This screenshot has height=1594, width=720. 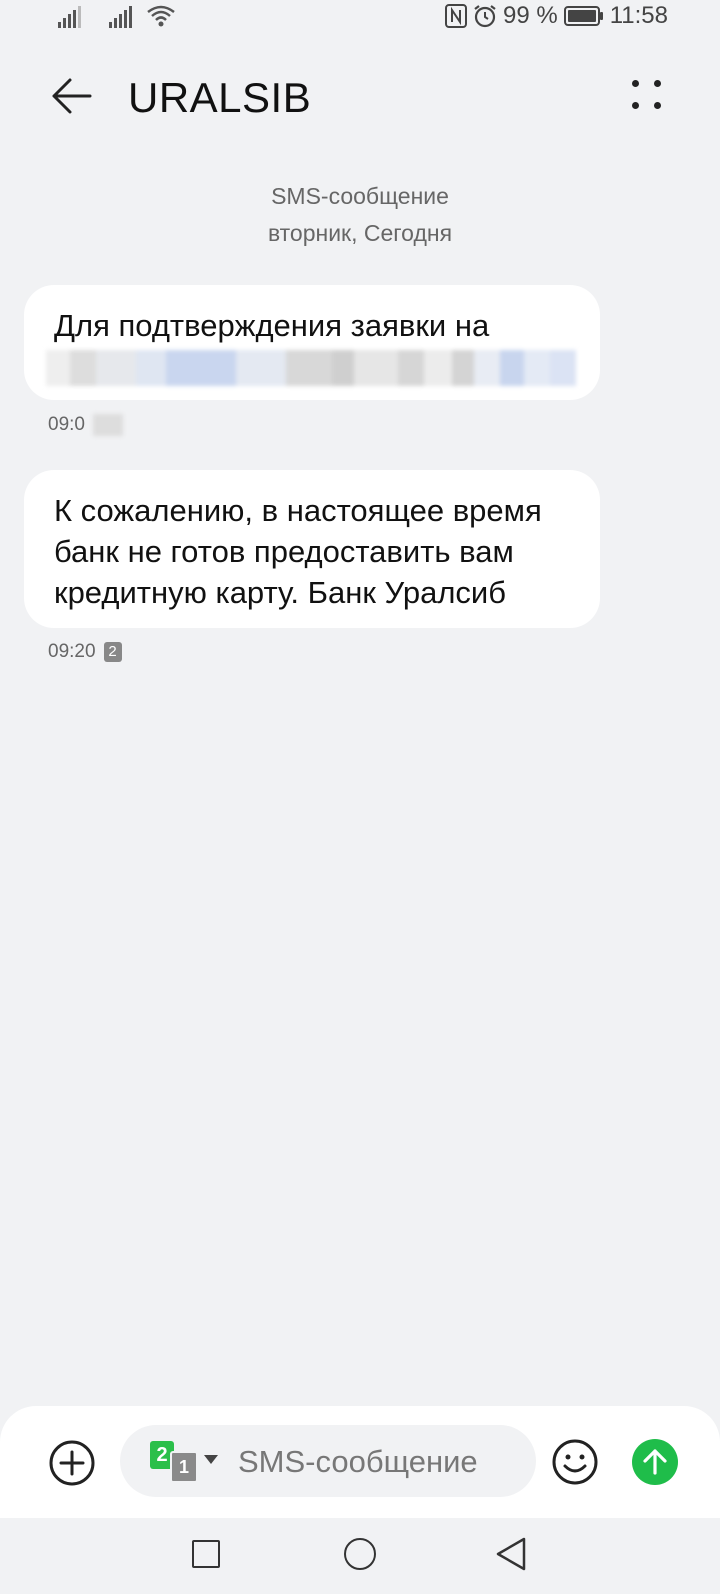 What do you see at coordinates (638, 15) in the screenshot?
I see `status-time: 11:58` at bounding box center [638, 15].